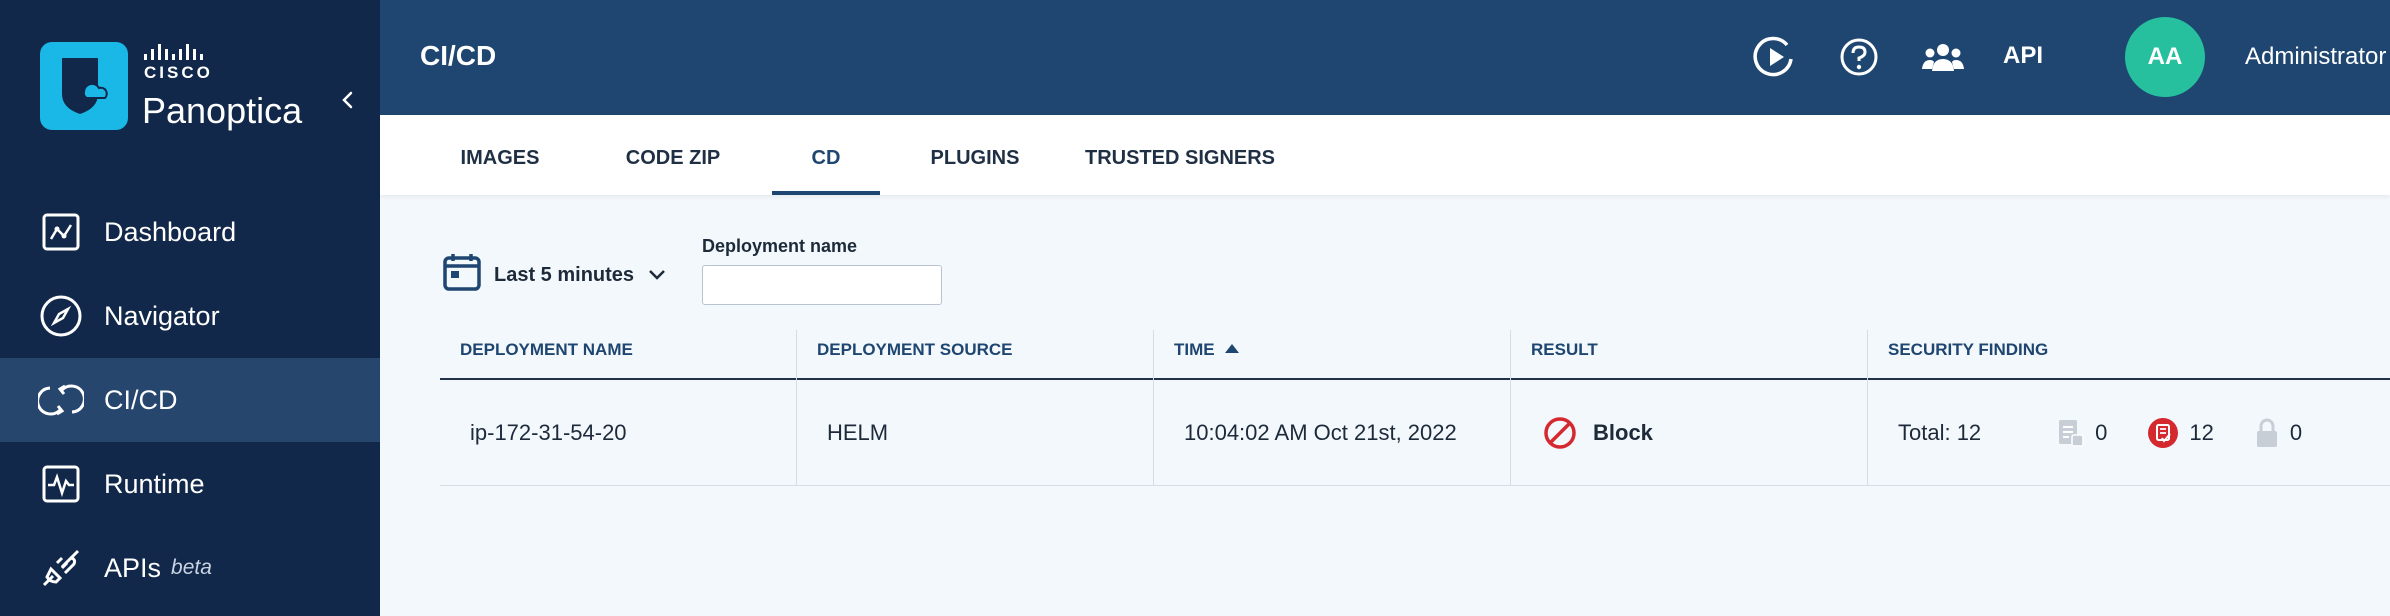 Image resolution: width=2390 pixels, height=616 pixels. What do you see at coordinates (673, 155) in the screenshot?
I see `tab-code-zip: CODE ZIP` at bounding box center [673, 155].